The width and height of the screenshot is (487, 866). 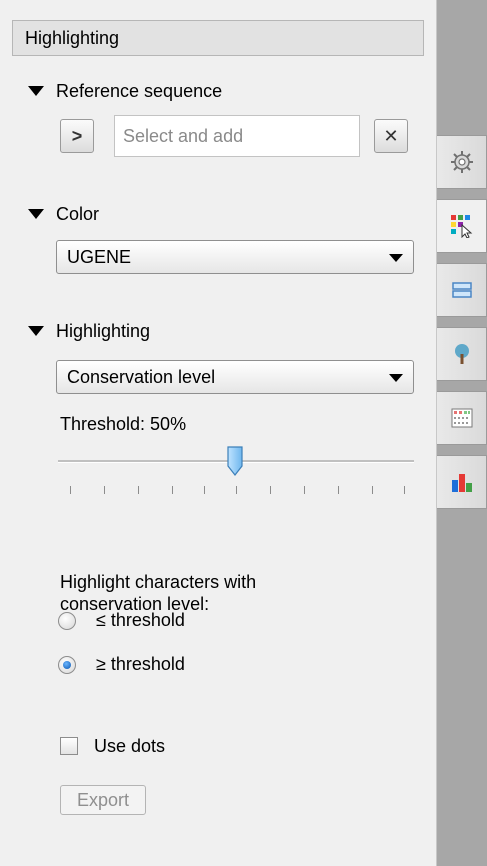 I want to click on clear-reference-button: ✕, so click(x=391, y=136).